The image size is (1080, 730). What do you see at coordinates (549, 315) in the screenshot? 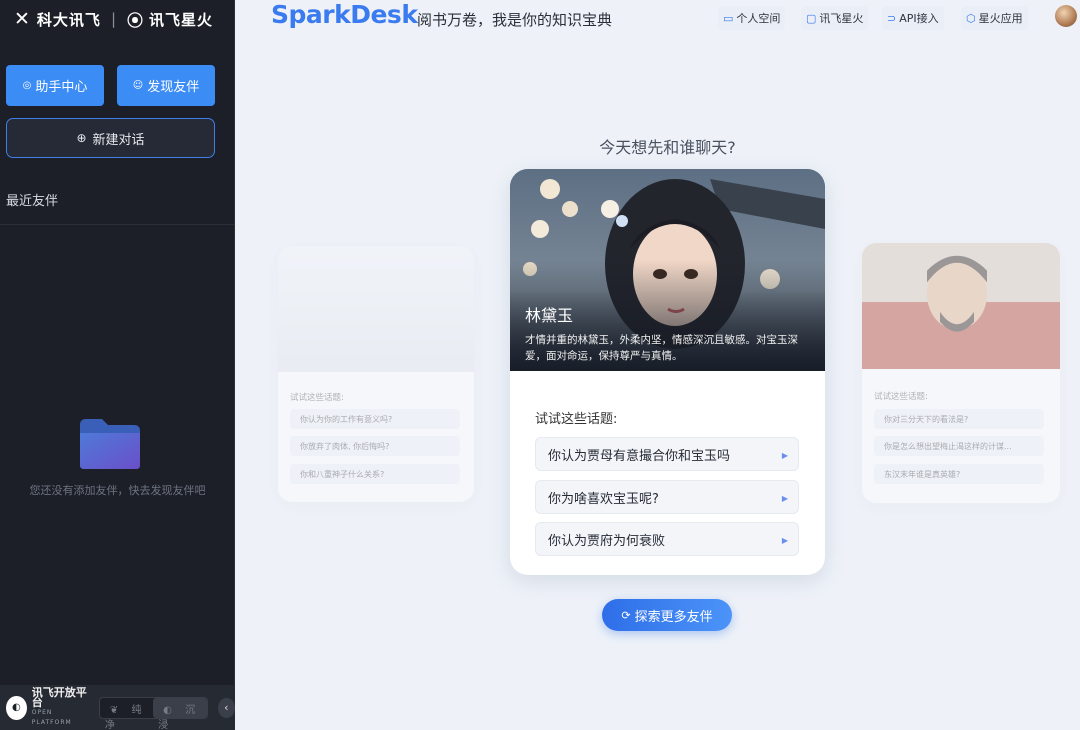
I see `featured-partner-name: 林黛玉` at bounding box center [549, 315].